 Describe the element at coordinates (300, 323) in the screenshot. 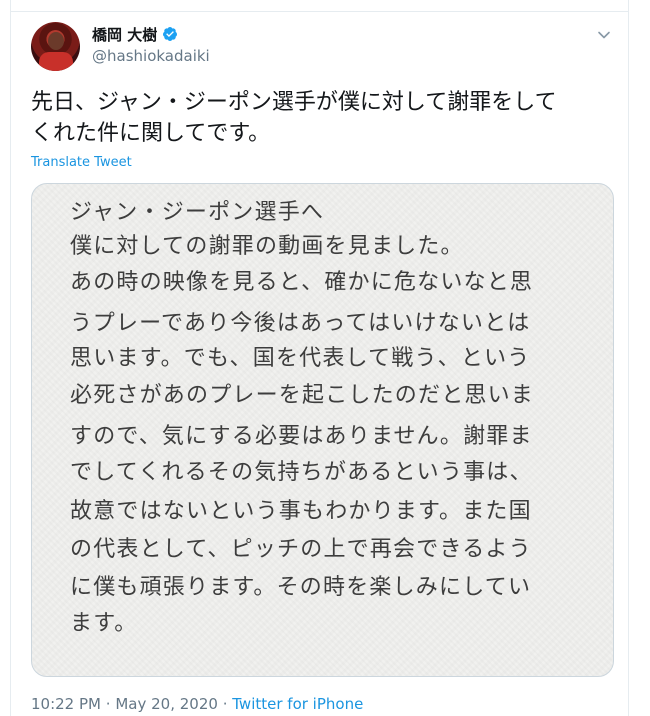

I see `image-text-line: うプレーであり今後はあってはいけないとは` at that location.